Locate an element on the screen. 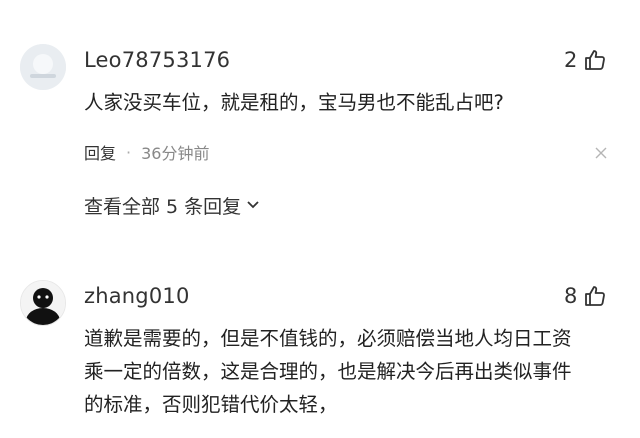  reply-button: 回复 is located at coordinates (100, 152).